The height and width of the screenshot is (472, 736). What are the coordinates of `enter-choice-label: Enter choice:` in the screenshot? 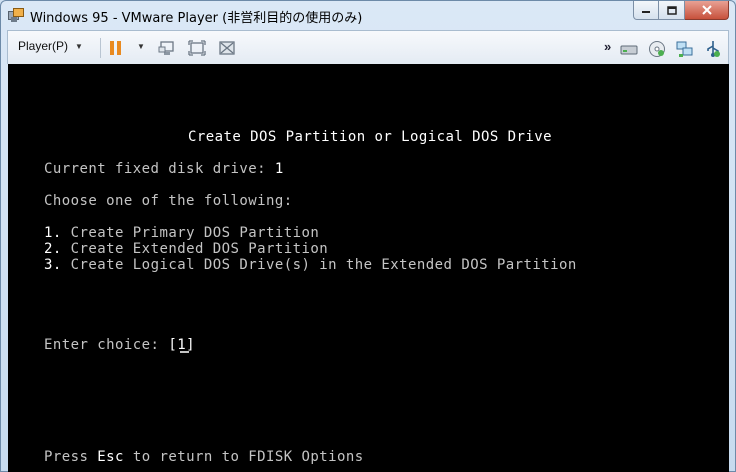 It's located at (102, 345).